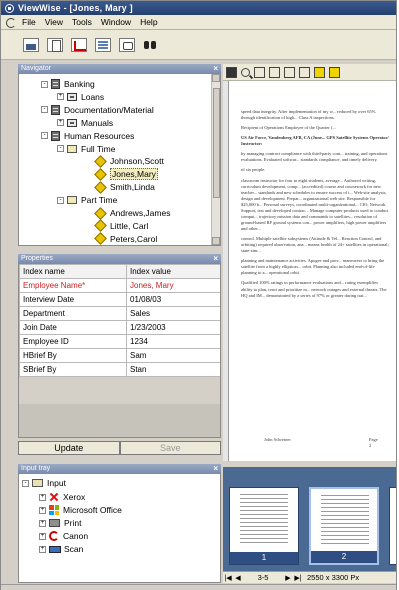 Image resolution: width=399 pixels, height=590 pixels. I want to click on folder-icon, so click(72, 200).